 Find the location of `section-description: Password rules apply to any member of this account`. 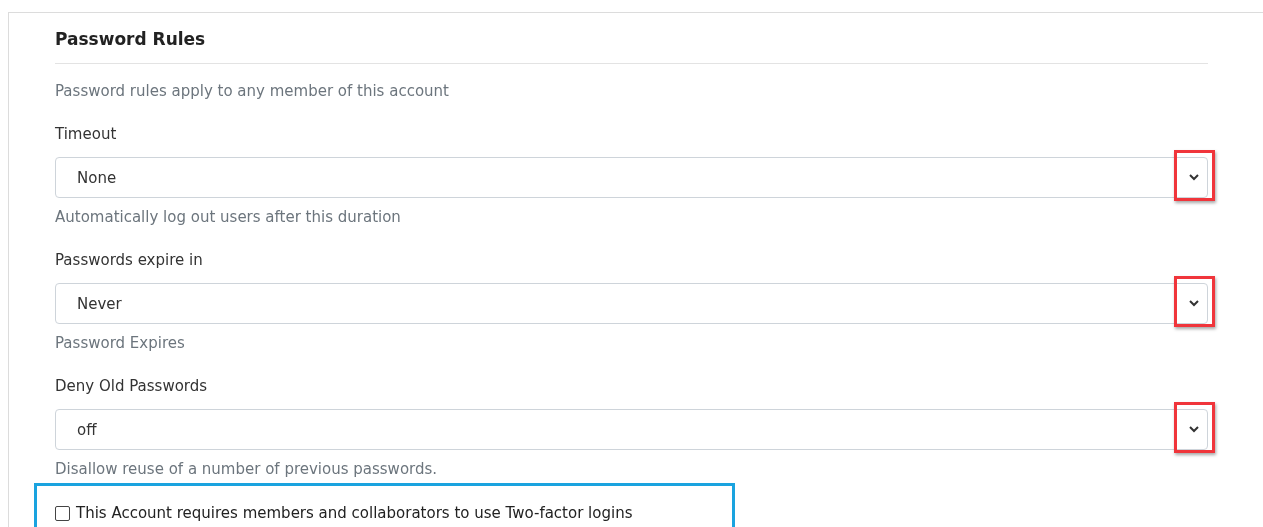

section-description: Password rules apply to any member of this account is located at coordinates (252, 91).